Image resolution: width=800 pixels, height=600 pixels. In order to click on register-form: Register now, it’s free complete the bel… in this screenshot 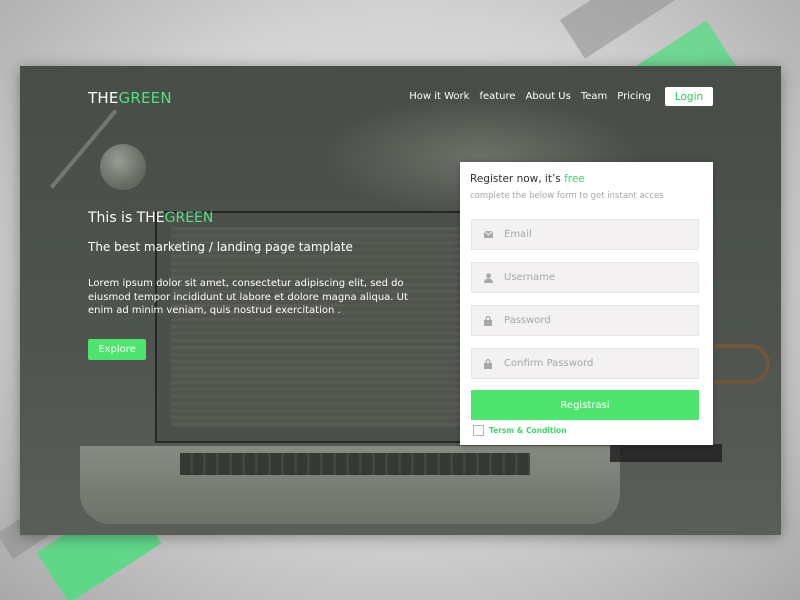, I will do `click(586, 303)`.